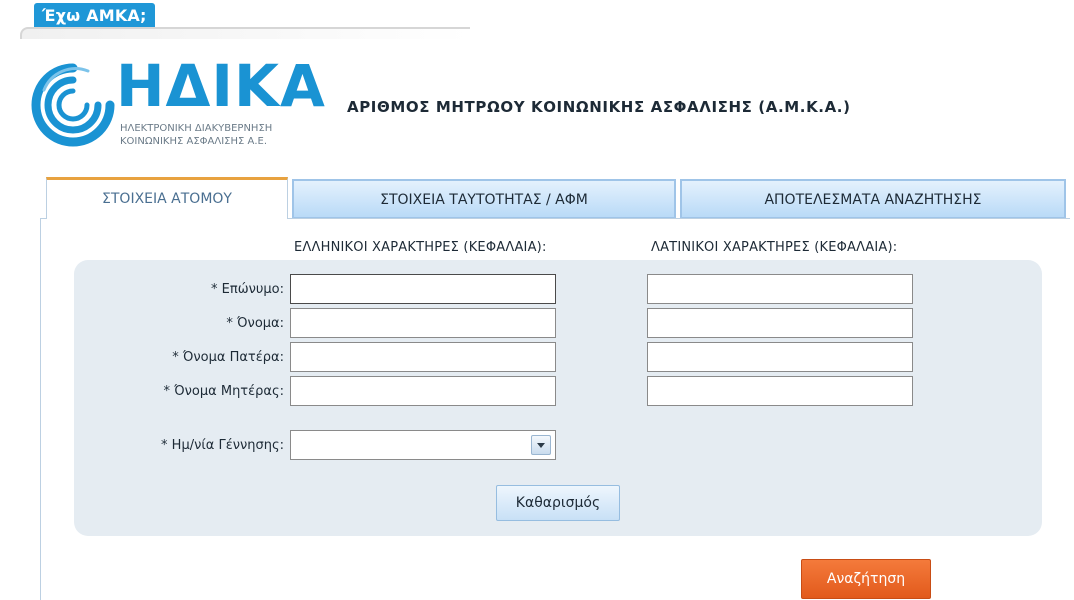 This screenshot has height=600, width=1074. What do you see at coordinates (541, 445) in the screenshot?
I see `dropdown-arrow-icon` at bounding box center [541, 445].